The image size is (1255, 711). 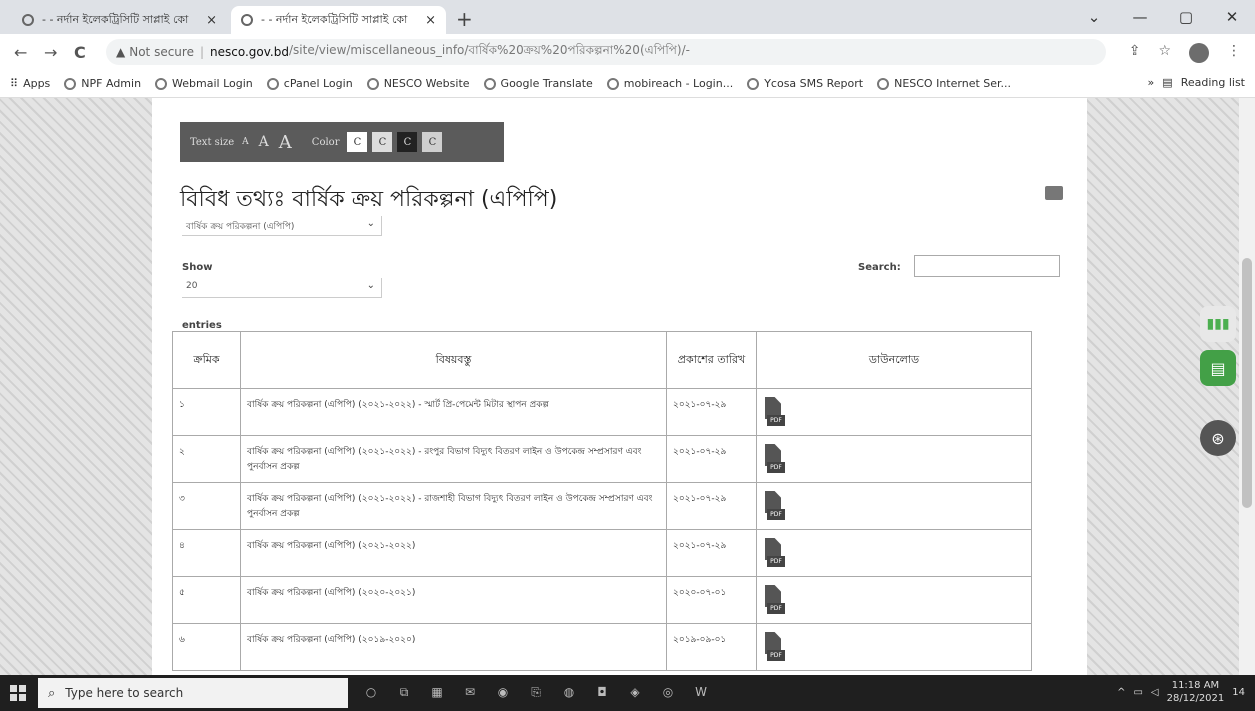 I want to click on taskbar-search-box: ⌕ Type here to search, so click(x=193, y=693).